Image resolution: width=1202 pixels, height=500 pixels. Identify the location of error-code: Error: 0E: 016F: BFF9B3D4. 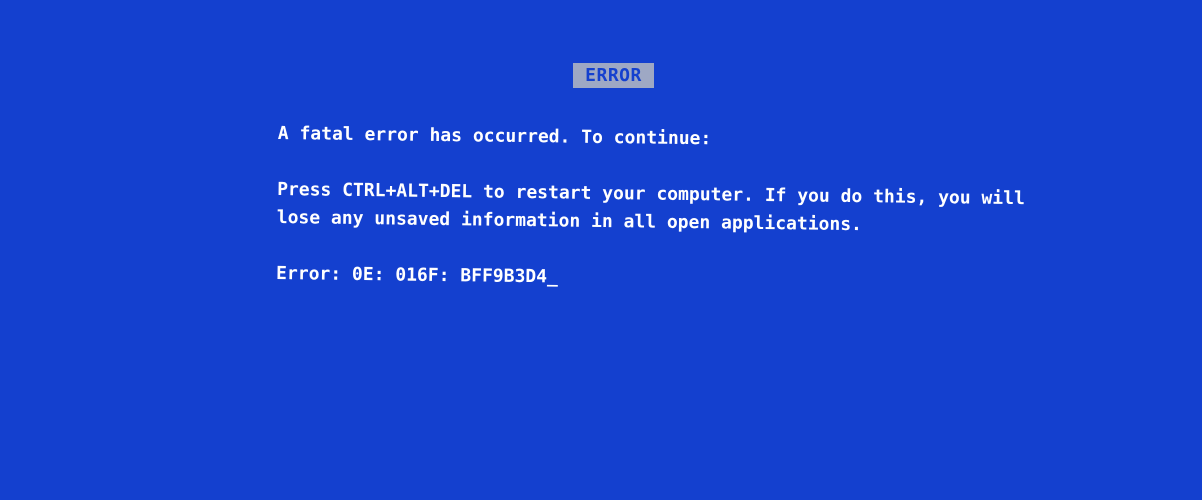
(411, 275).